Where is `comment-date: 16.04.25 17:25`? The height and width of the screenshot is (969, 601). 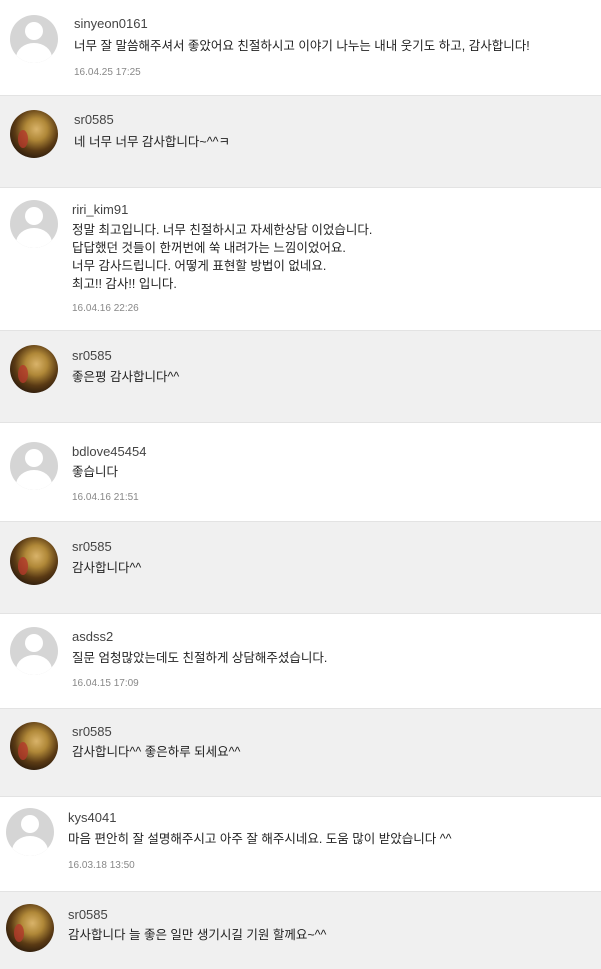
comment-date: 16.04.25 17:25 is located at coordinates (107, 72).